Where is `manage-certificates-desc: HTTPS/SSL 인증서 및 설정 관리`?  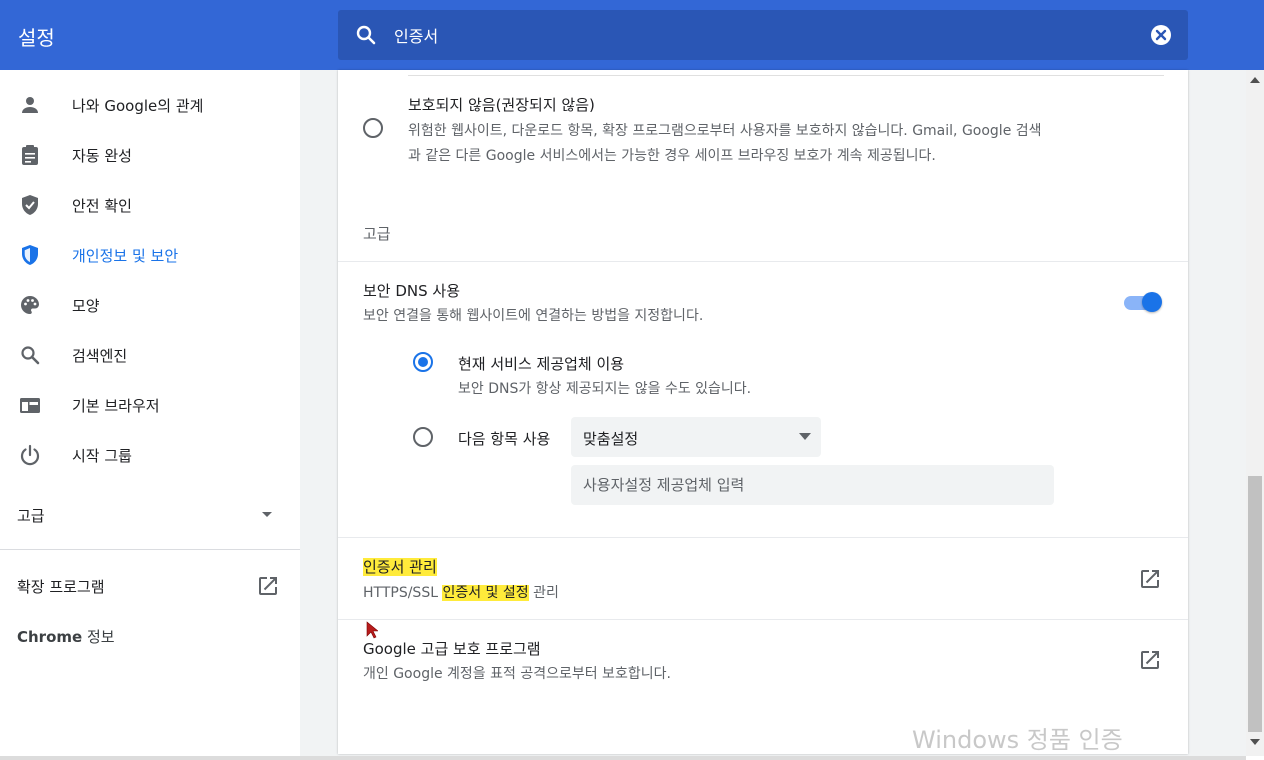 manage-certificates-desc: HTTPS/SSL 인증서 및 설정 관리 is located at coordinates (461, 592).